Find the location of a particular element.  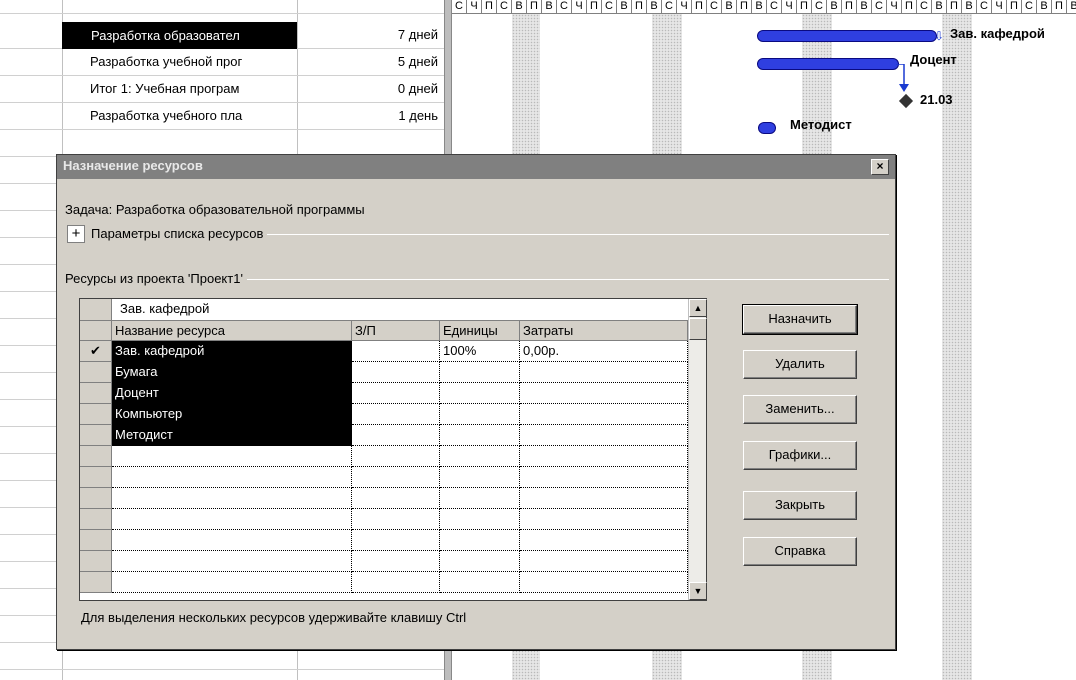

expand-options-button: + is located at coordinates (76, 234).